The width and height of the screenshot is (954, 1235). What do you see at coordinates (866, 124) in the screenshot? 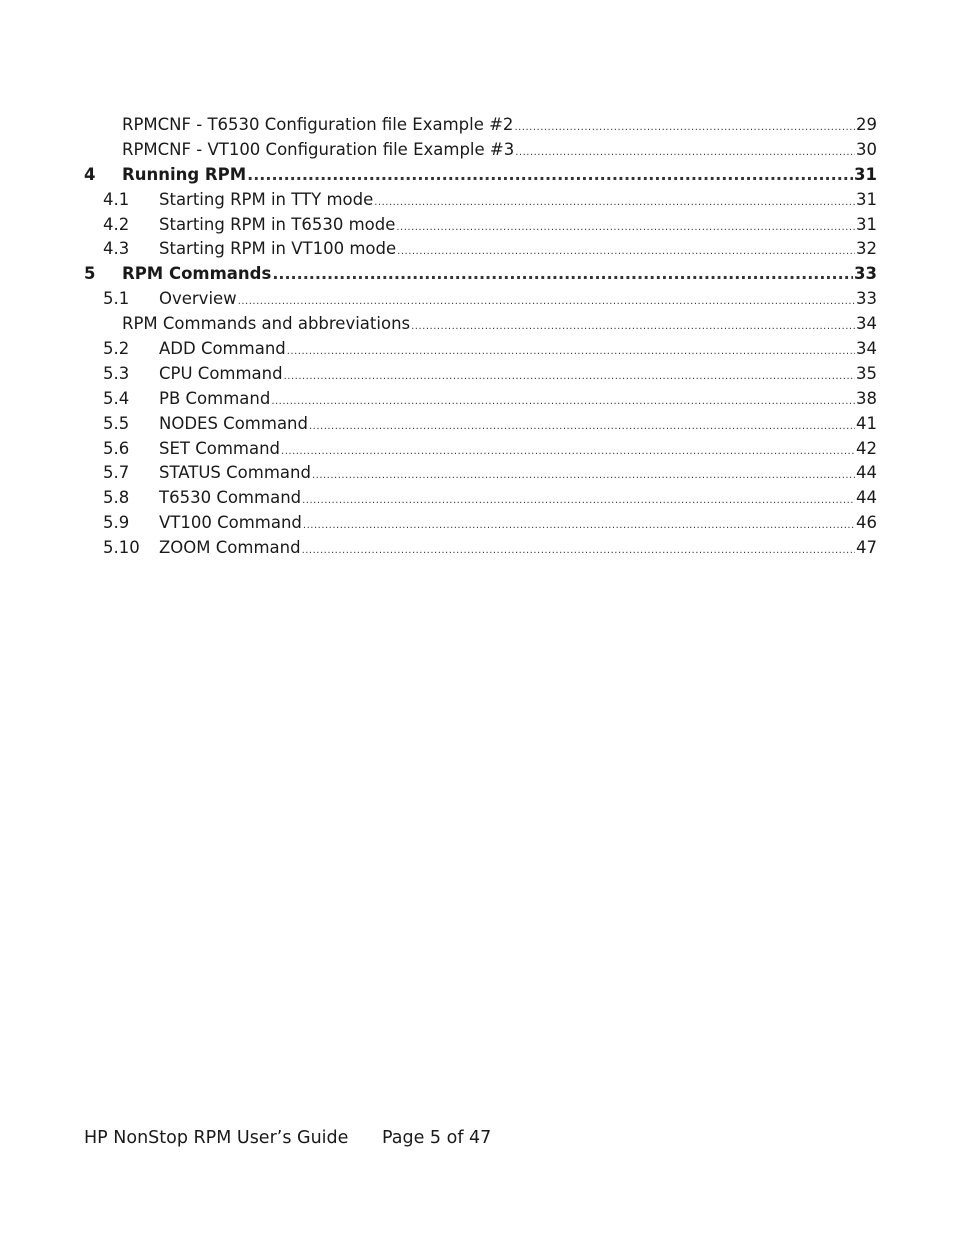
I see `toc-entry-page: 29` at bounding box center [866, 124].